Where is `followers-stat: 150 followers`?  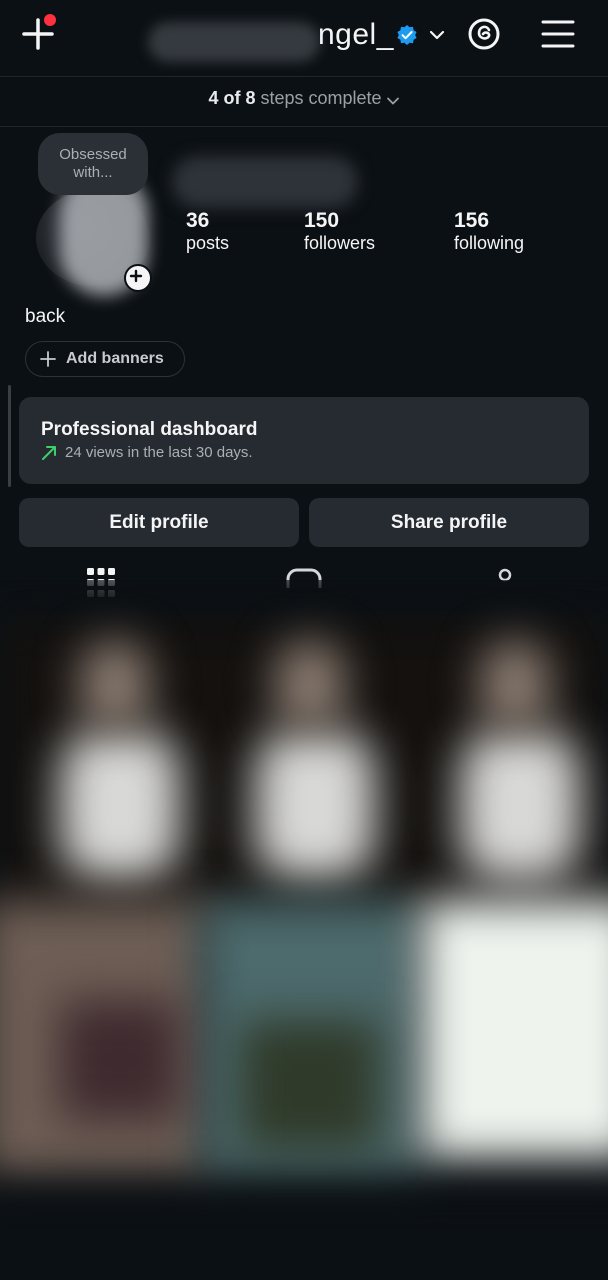
followers-stat: 150 followers is located at coordinates (339, 231).